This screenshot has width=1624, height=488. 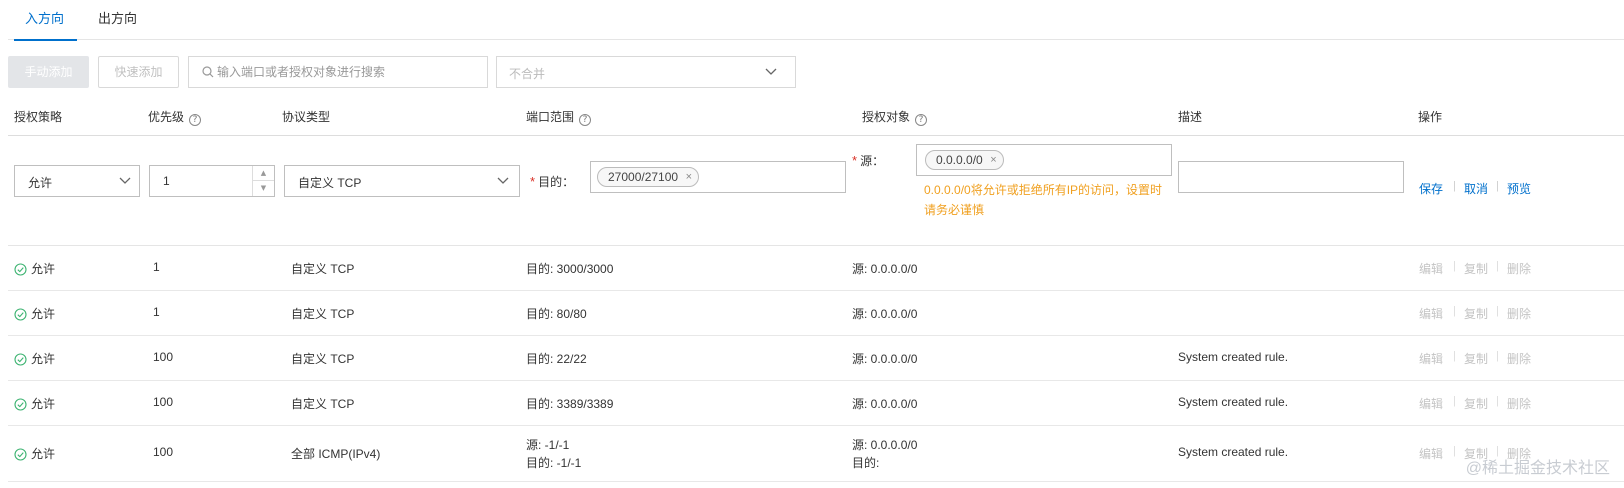 I want to click on cancel-button: 取消, so click(x=1476, y=188).